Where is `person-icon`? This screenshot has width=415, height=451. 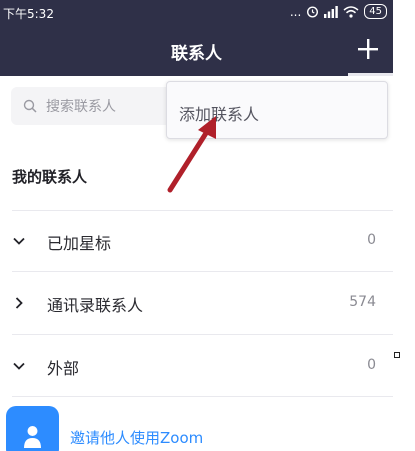 person-icon is located at coordinates (32, 437).